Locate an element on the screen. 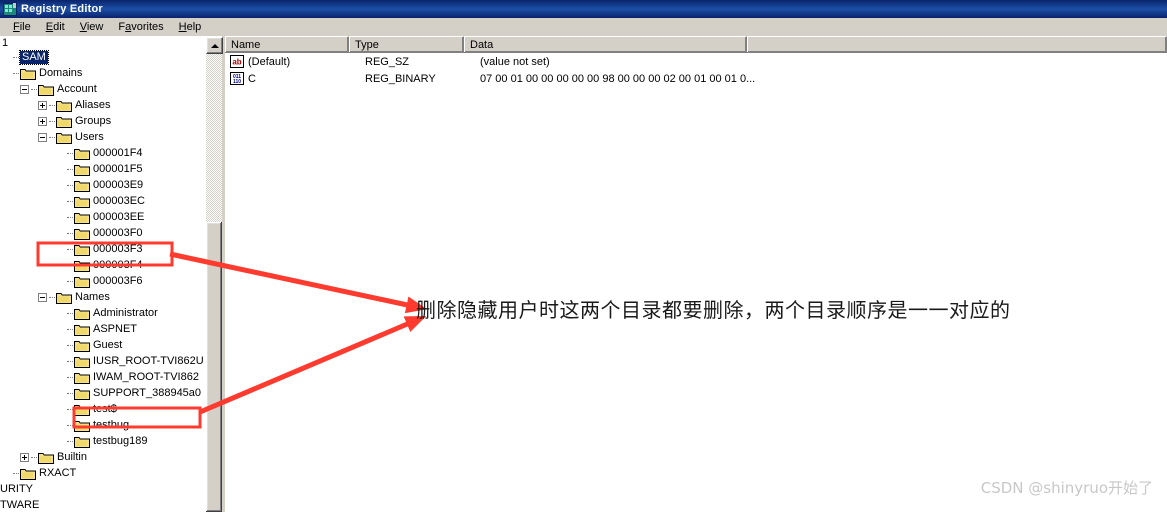 The width and height of the screenshot is (1167, 512). column-header-name: Name is located at coordinates (287, 44).